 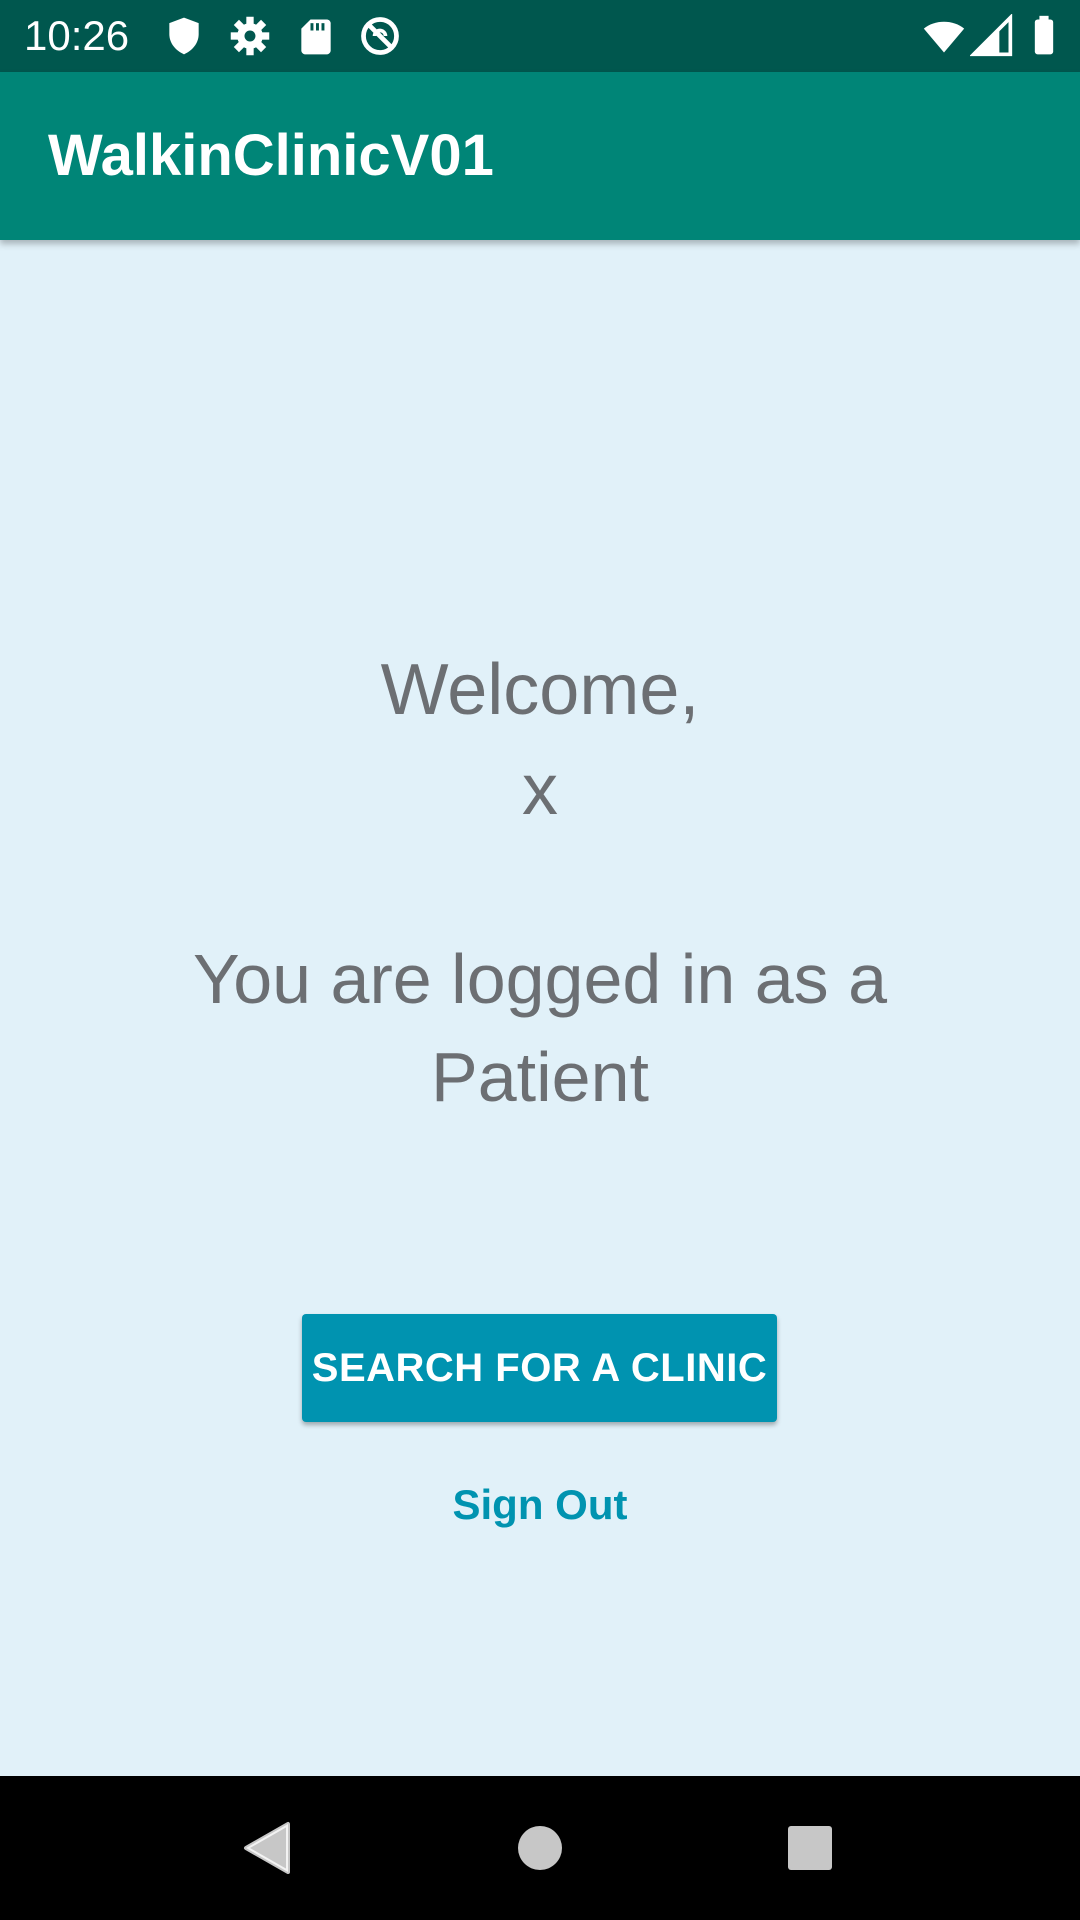 What do you see at coordinates (540, 36) in the screenshot?
I see `status-bar: 10:26` at bounding box center [540, 36].